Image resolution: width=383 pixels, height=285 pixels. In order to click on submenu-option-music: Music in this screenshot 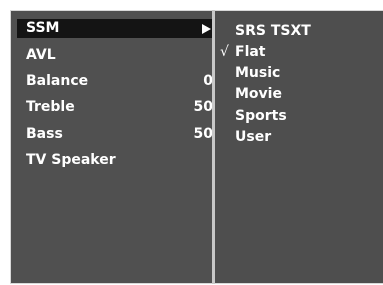, I will do `click(299, 73)`.